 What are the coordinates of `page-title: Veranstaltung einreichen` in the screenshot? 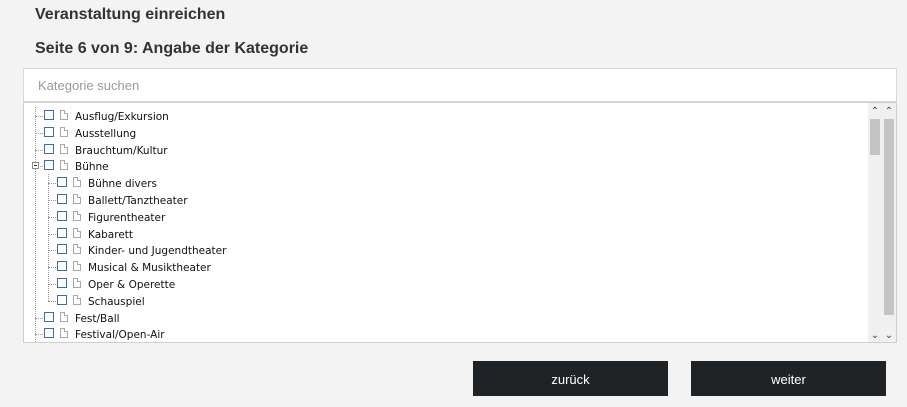 It's located at (130, 14).